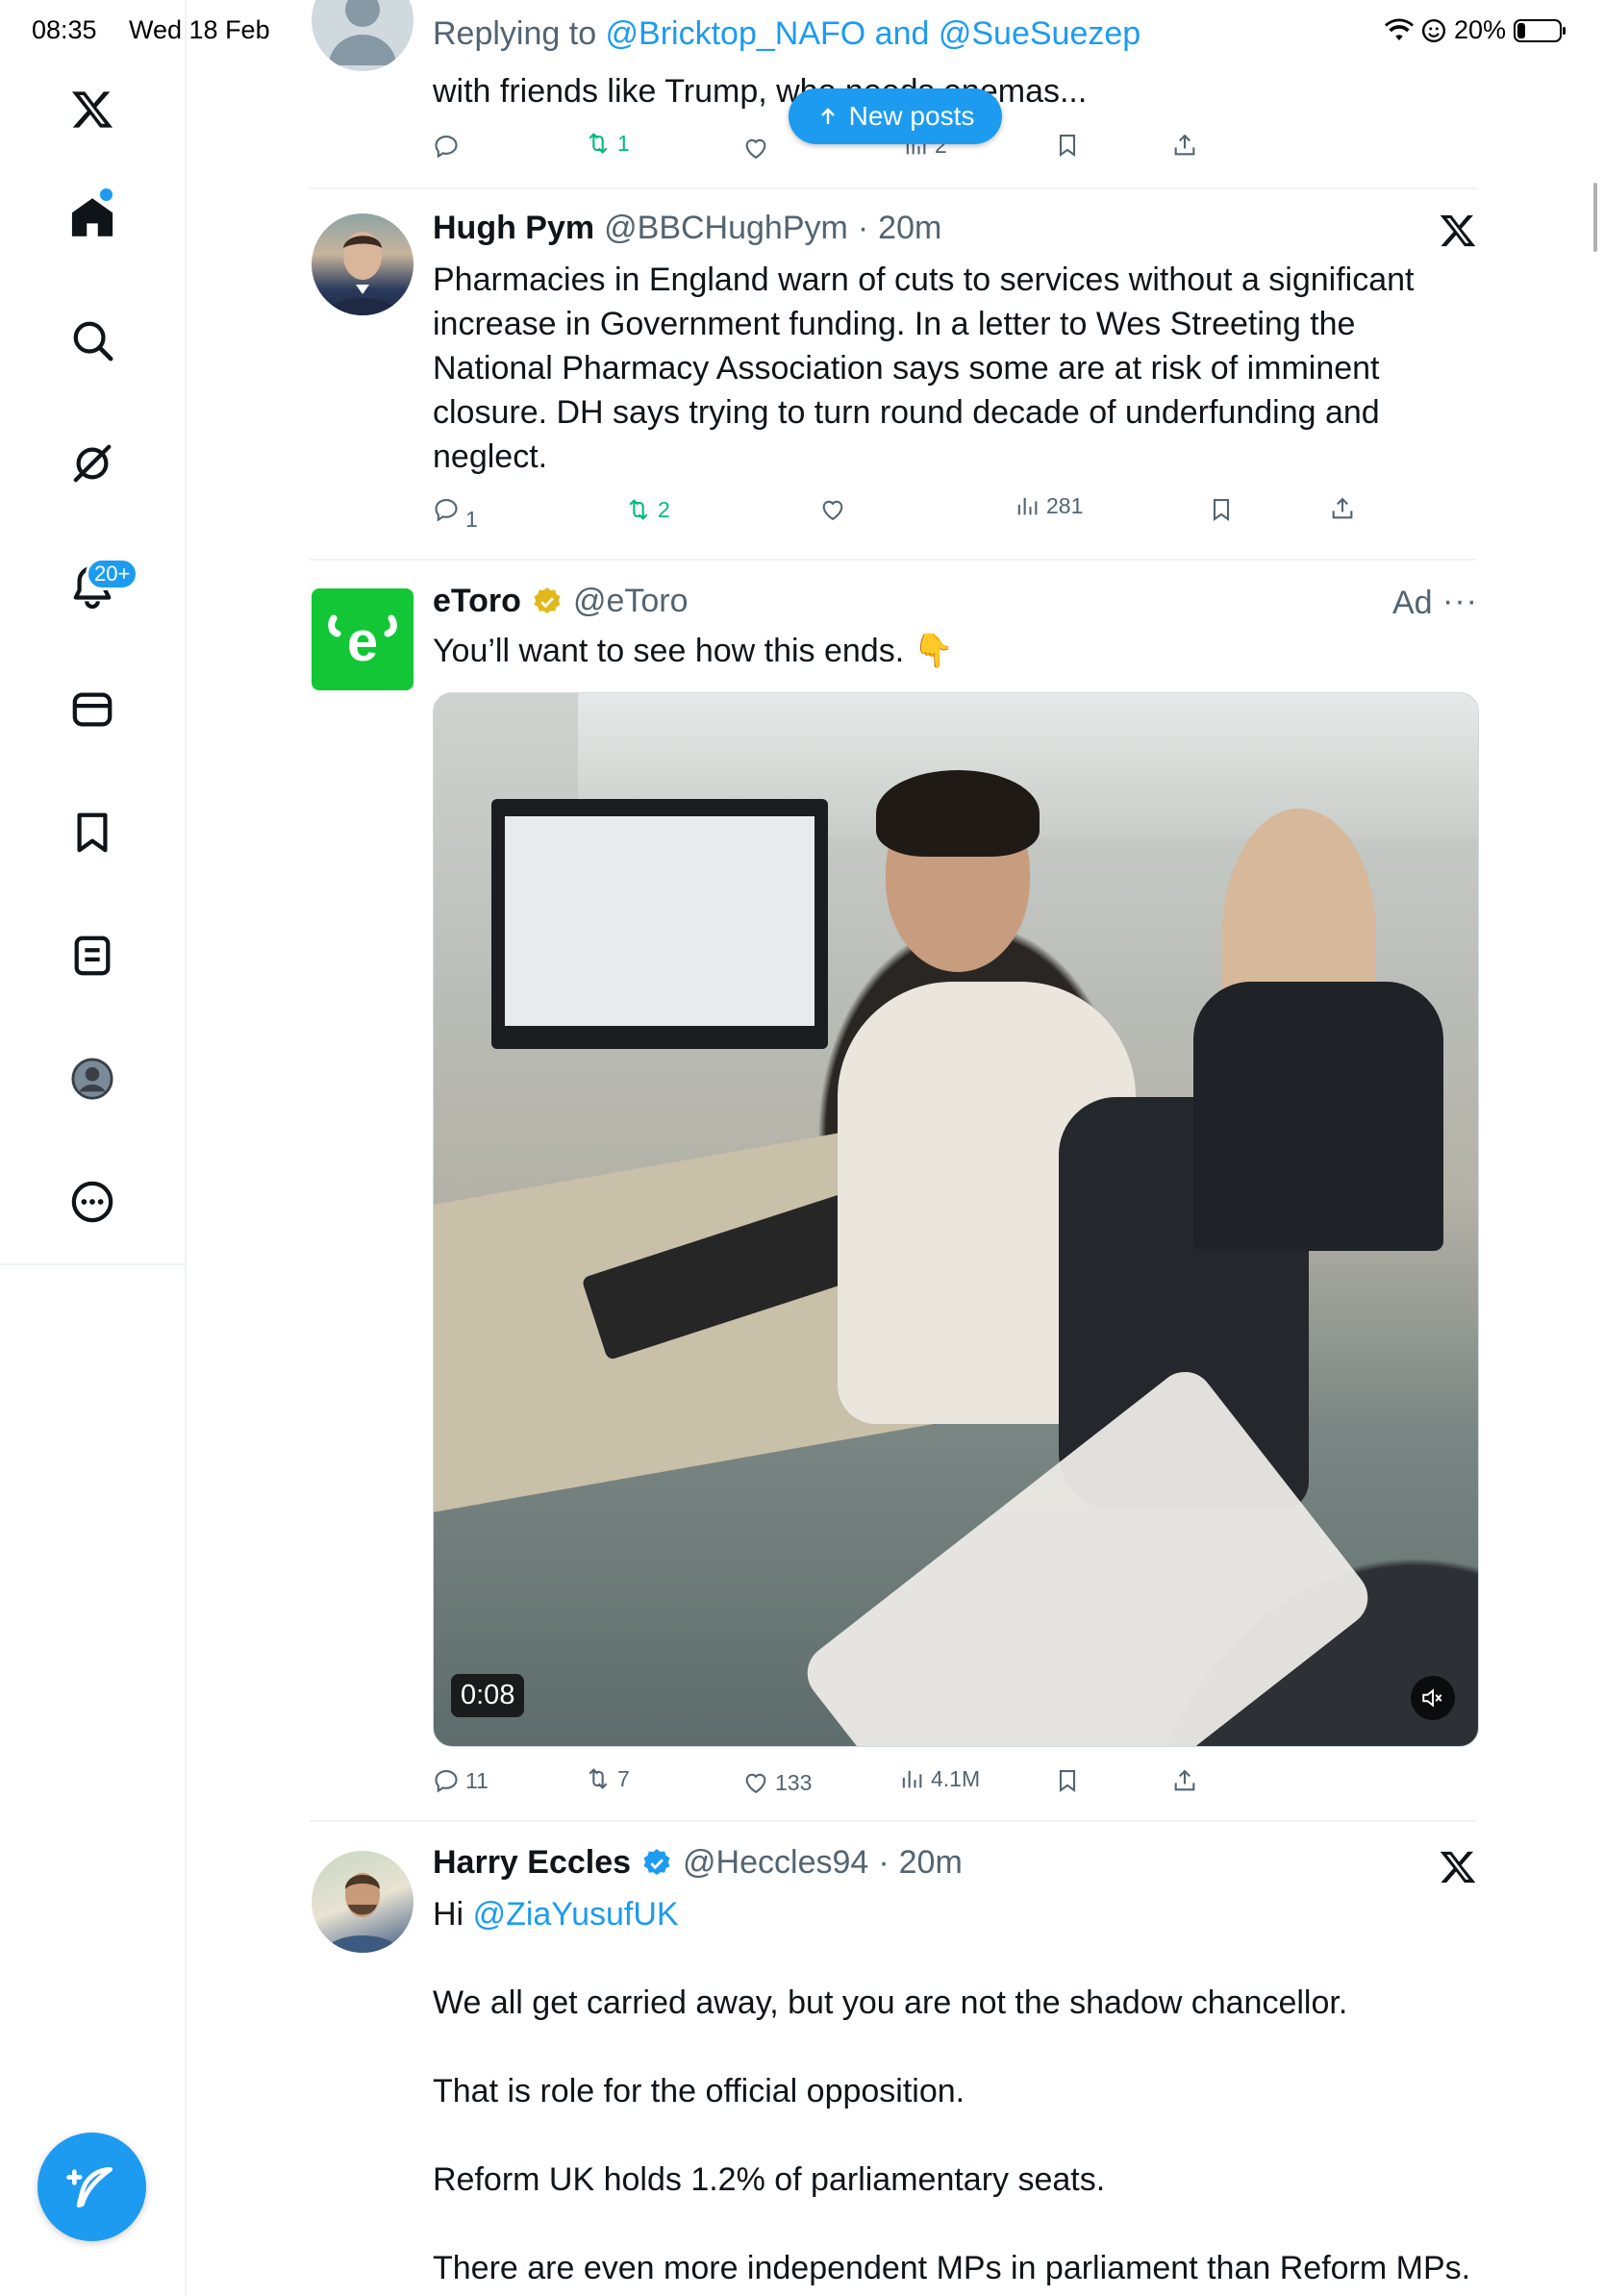  I want to click on tweet-2-author-name: Hugh Pym, so click(513, 228).